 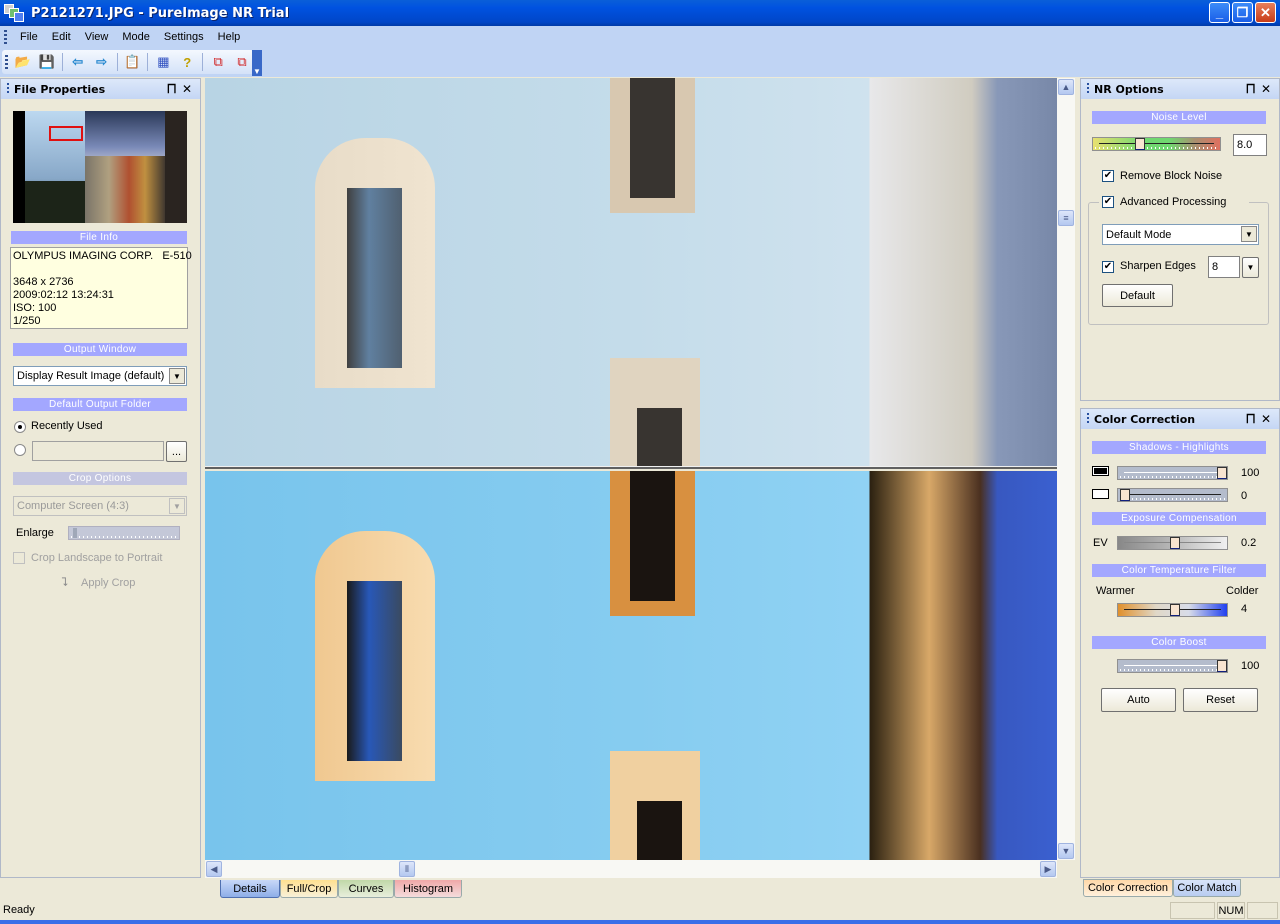 I want to click on color-temperature-slider, so click(x=1172, y=610).